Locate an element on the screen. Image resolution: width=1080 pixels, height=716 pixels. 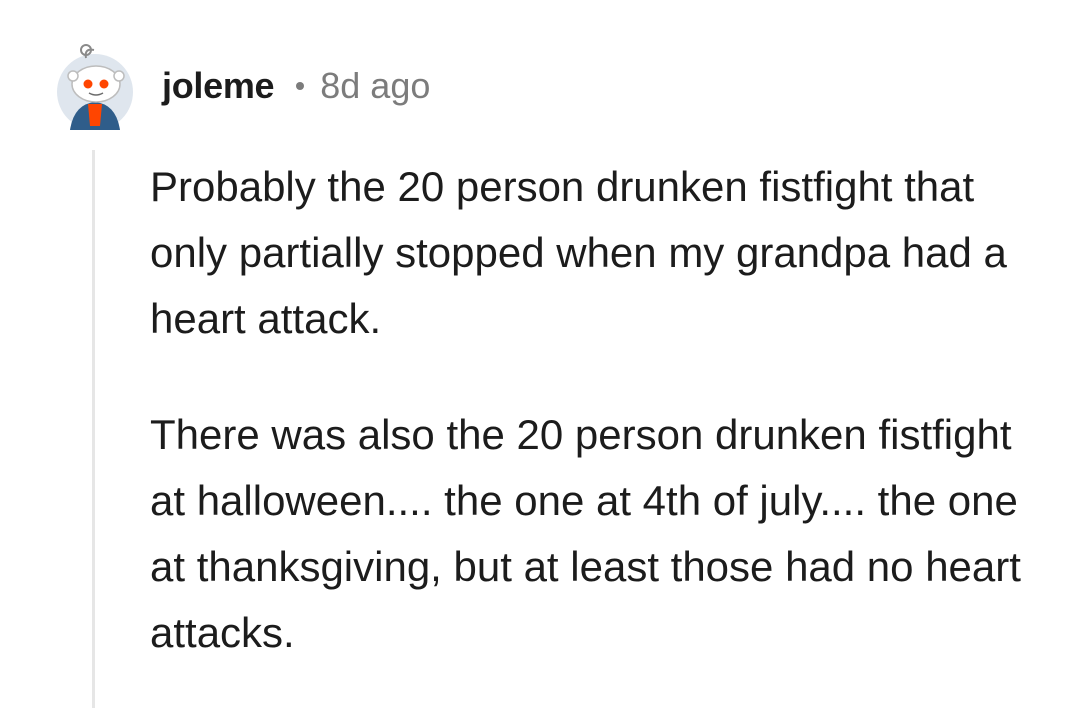
comment-author: joleme is located at coordinates (218, 86).